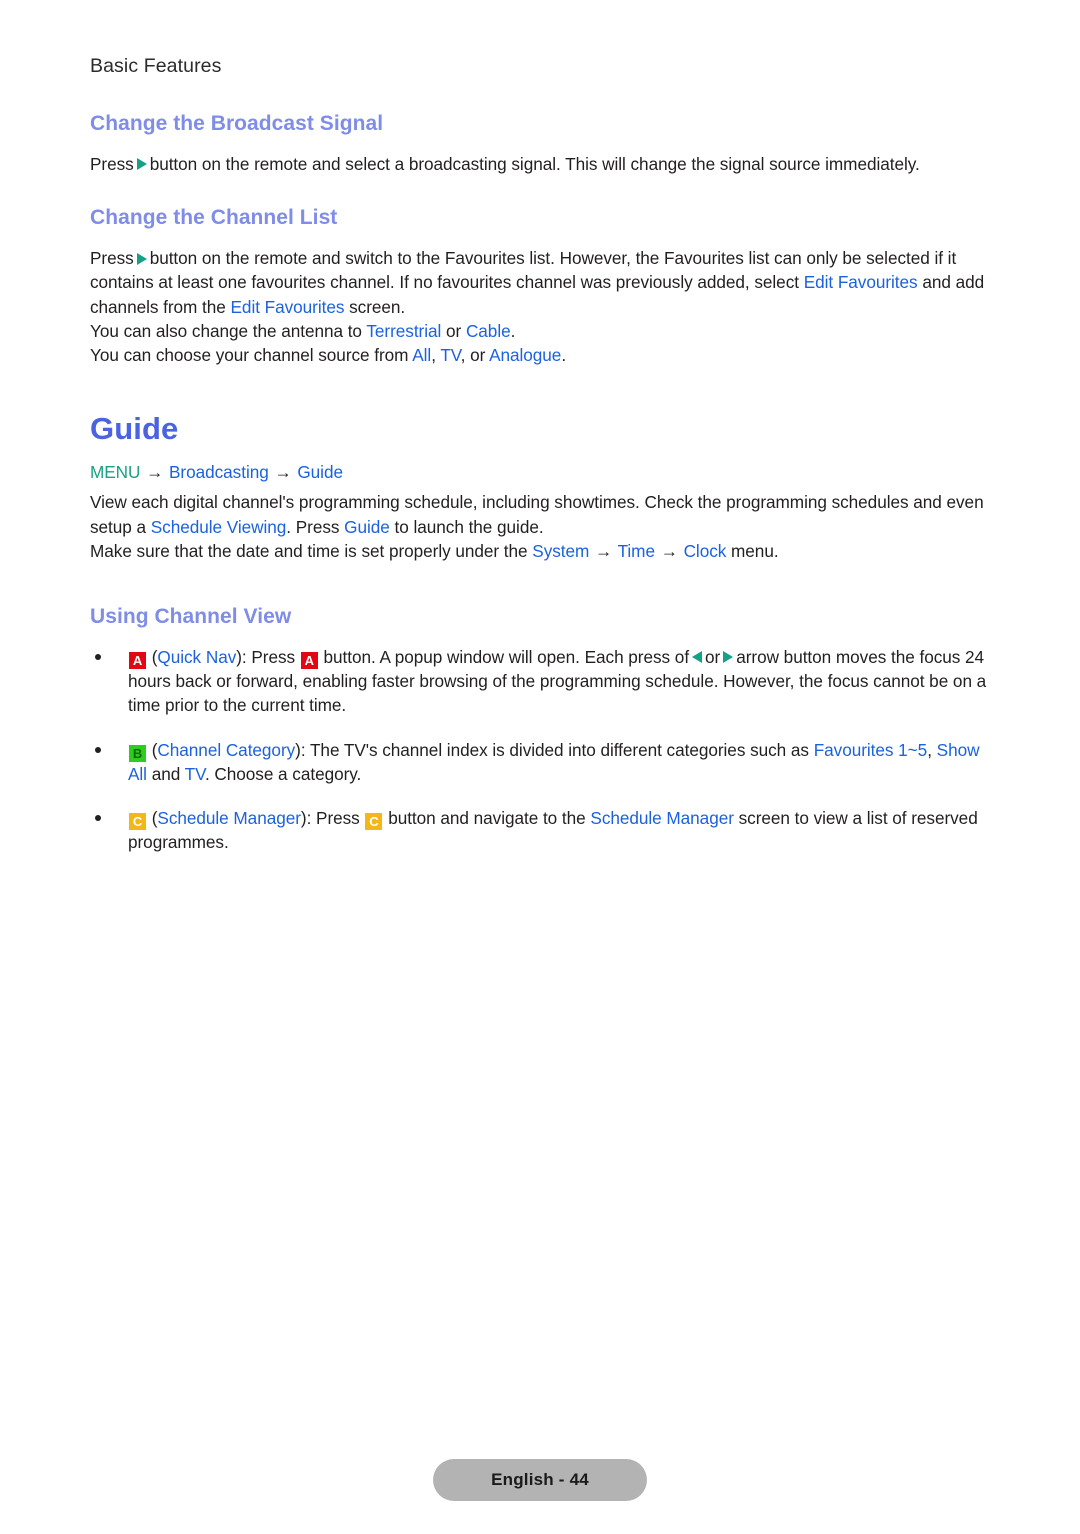 The width and height of the screenshot is (1080, 1534). I want to click on page-footer: English - 44, so click(540, 1480).